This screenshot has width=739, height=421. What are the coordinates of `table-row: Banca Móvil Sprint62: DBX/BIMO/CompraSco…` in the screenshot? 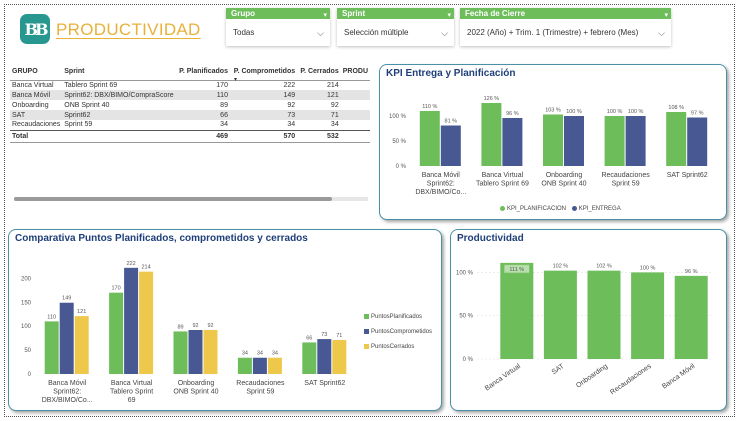 It's located at (190, 95).